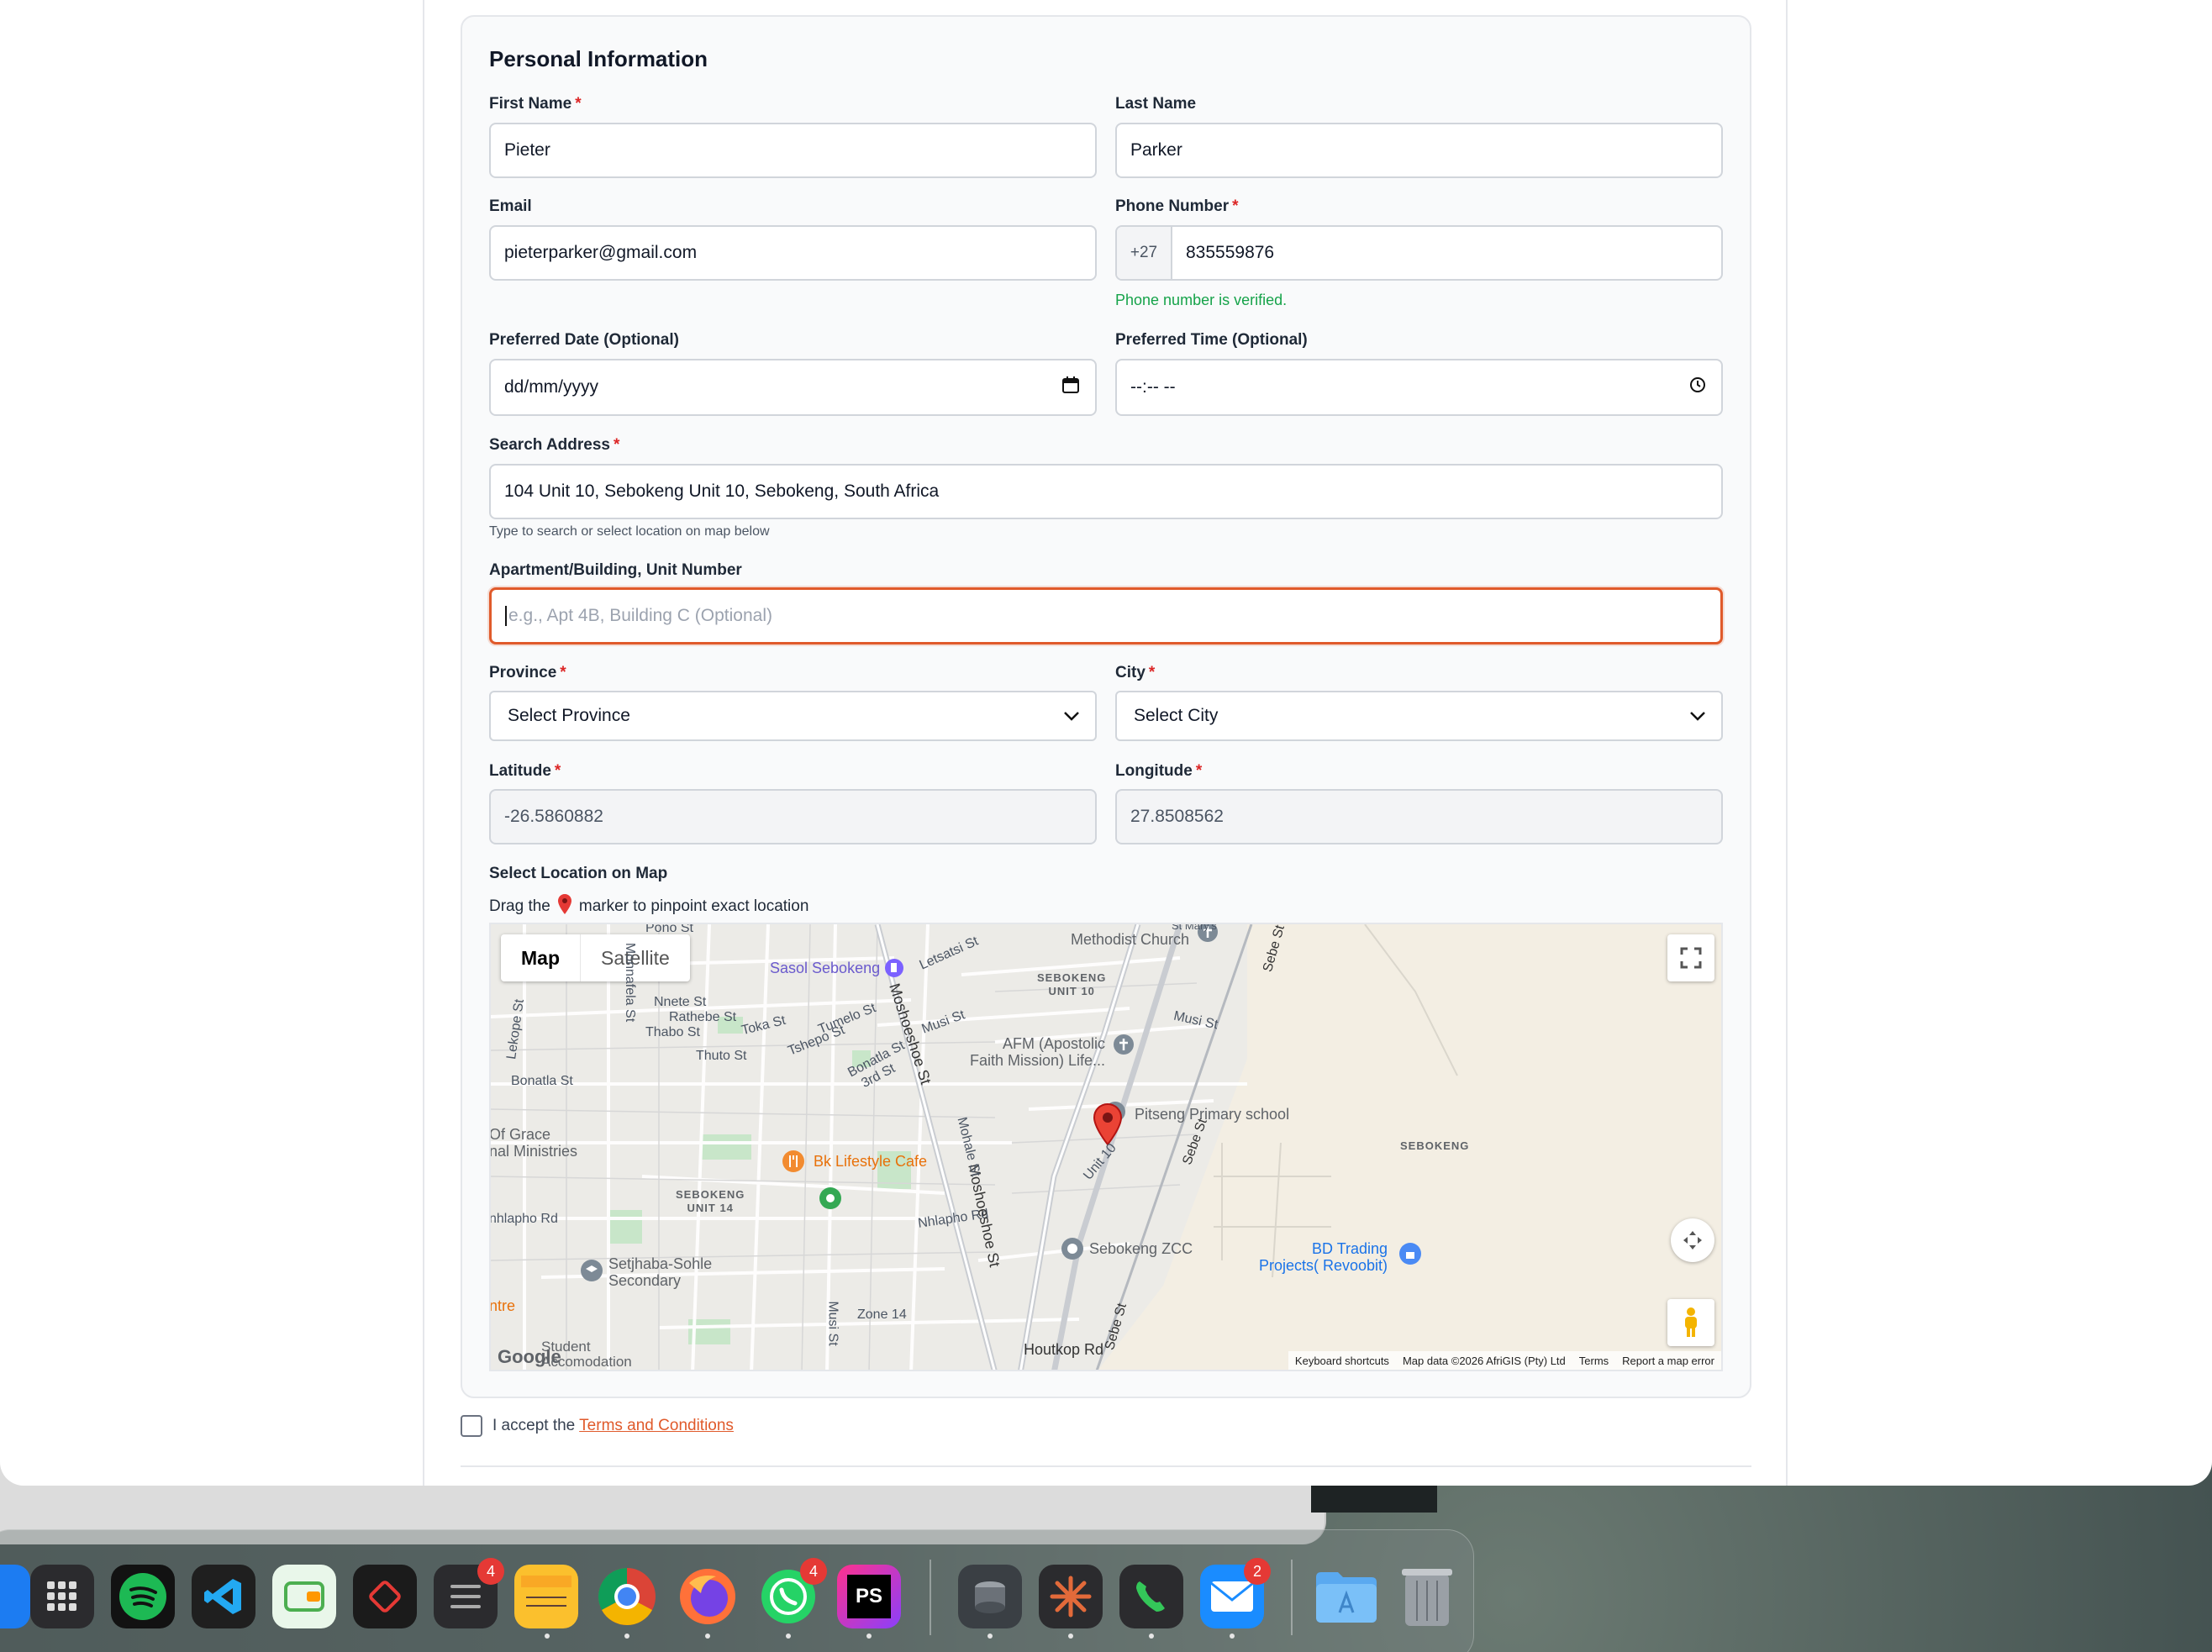  Describe the element at coordinates (525, 771) in the screenshot. I see `latitude-label: Latitude *` at that location.